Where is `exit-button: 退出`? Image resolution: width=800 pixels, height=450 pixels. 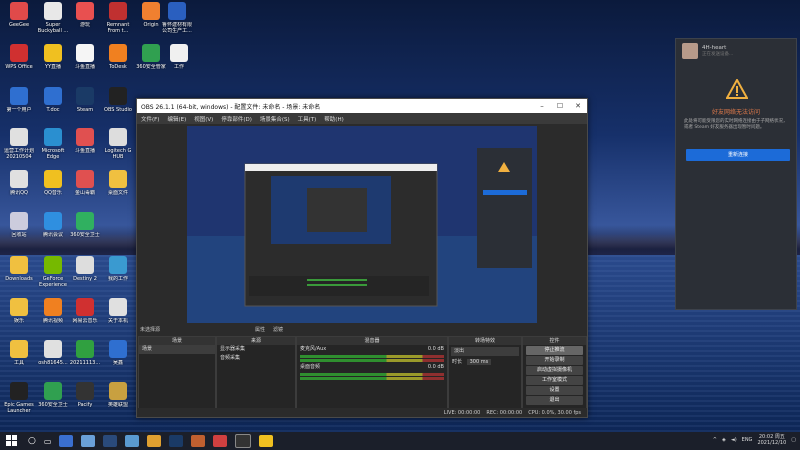 exit-button: 退出 is located at coordinates (554, 400).